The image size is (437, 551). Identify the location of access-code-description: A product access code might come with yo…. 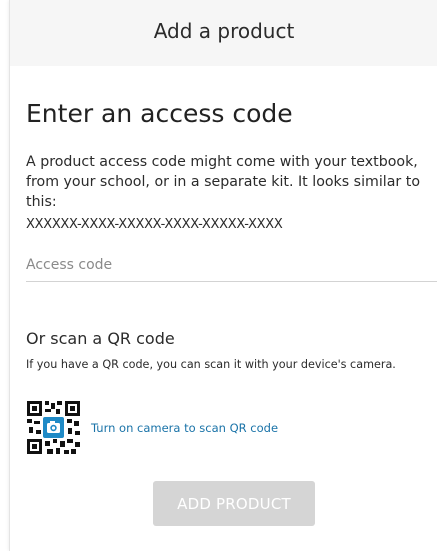
(223, 182).